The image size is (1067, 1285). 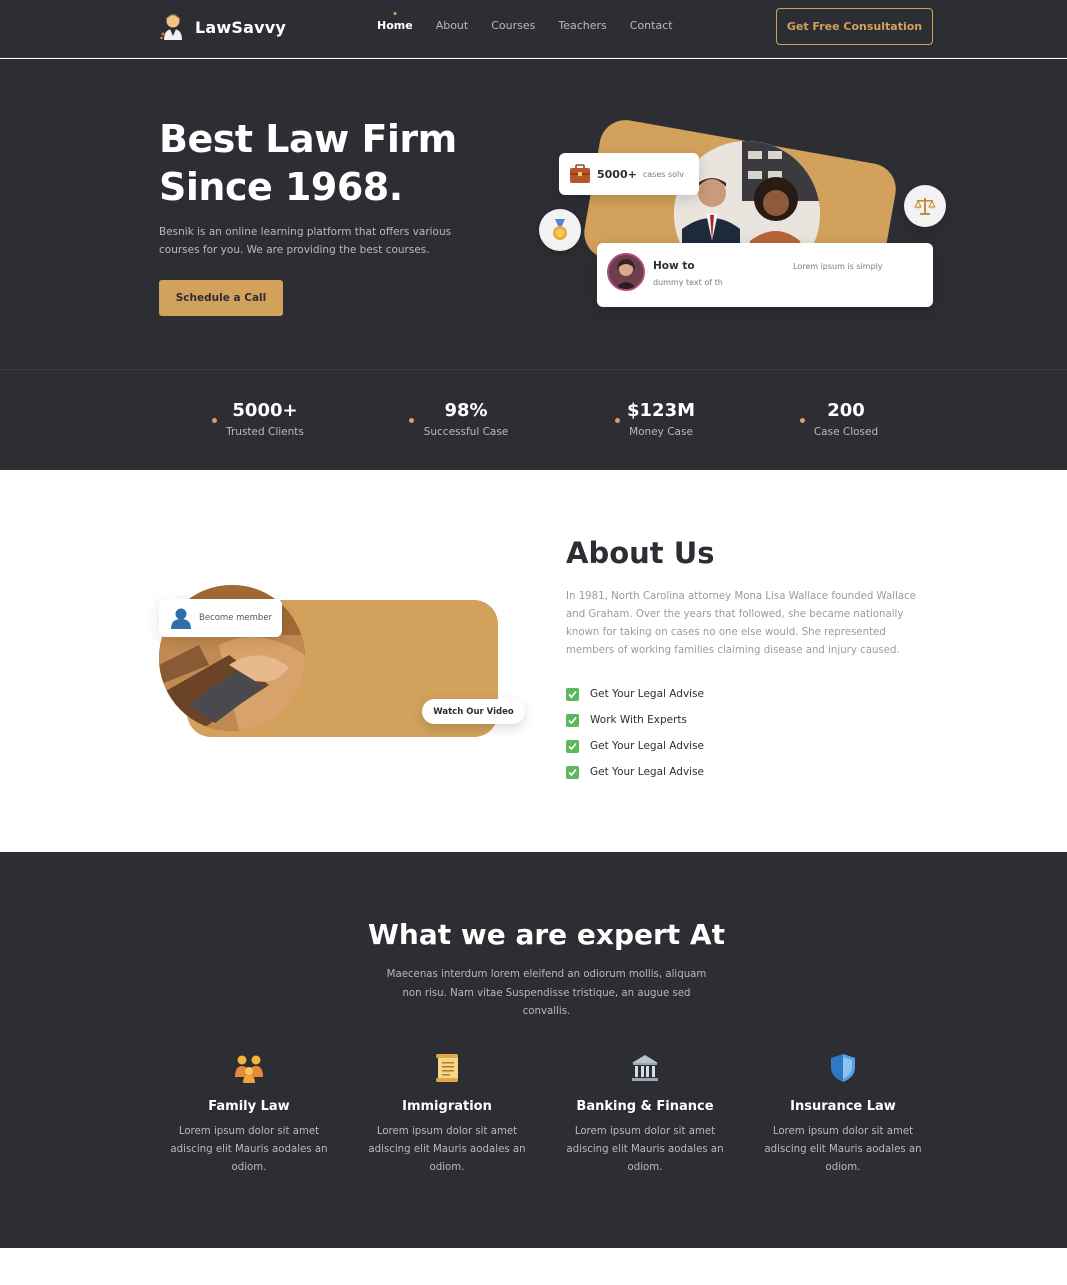 What do you see at coordinates (447, 1068) in the screenshot?
I see `scroll-icon` at bounding box center [447, 1068].